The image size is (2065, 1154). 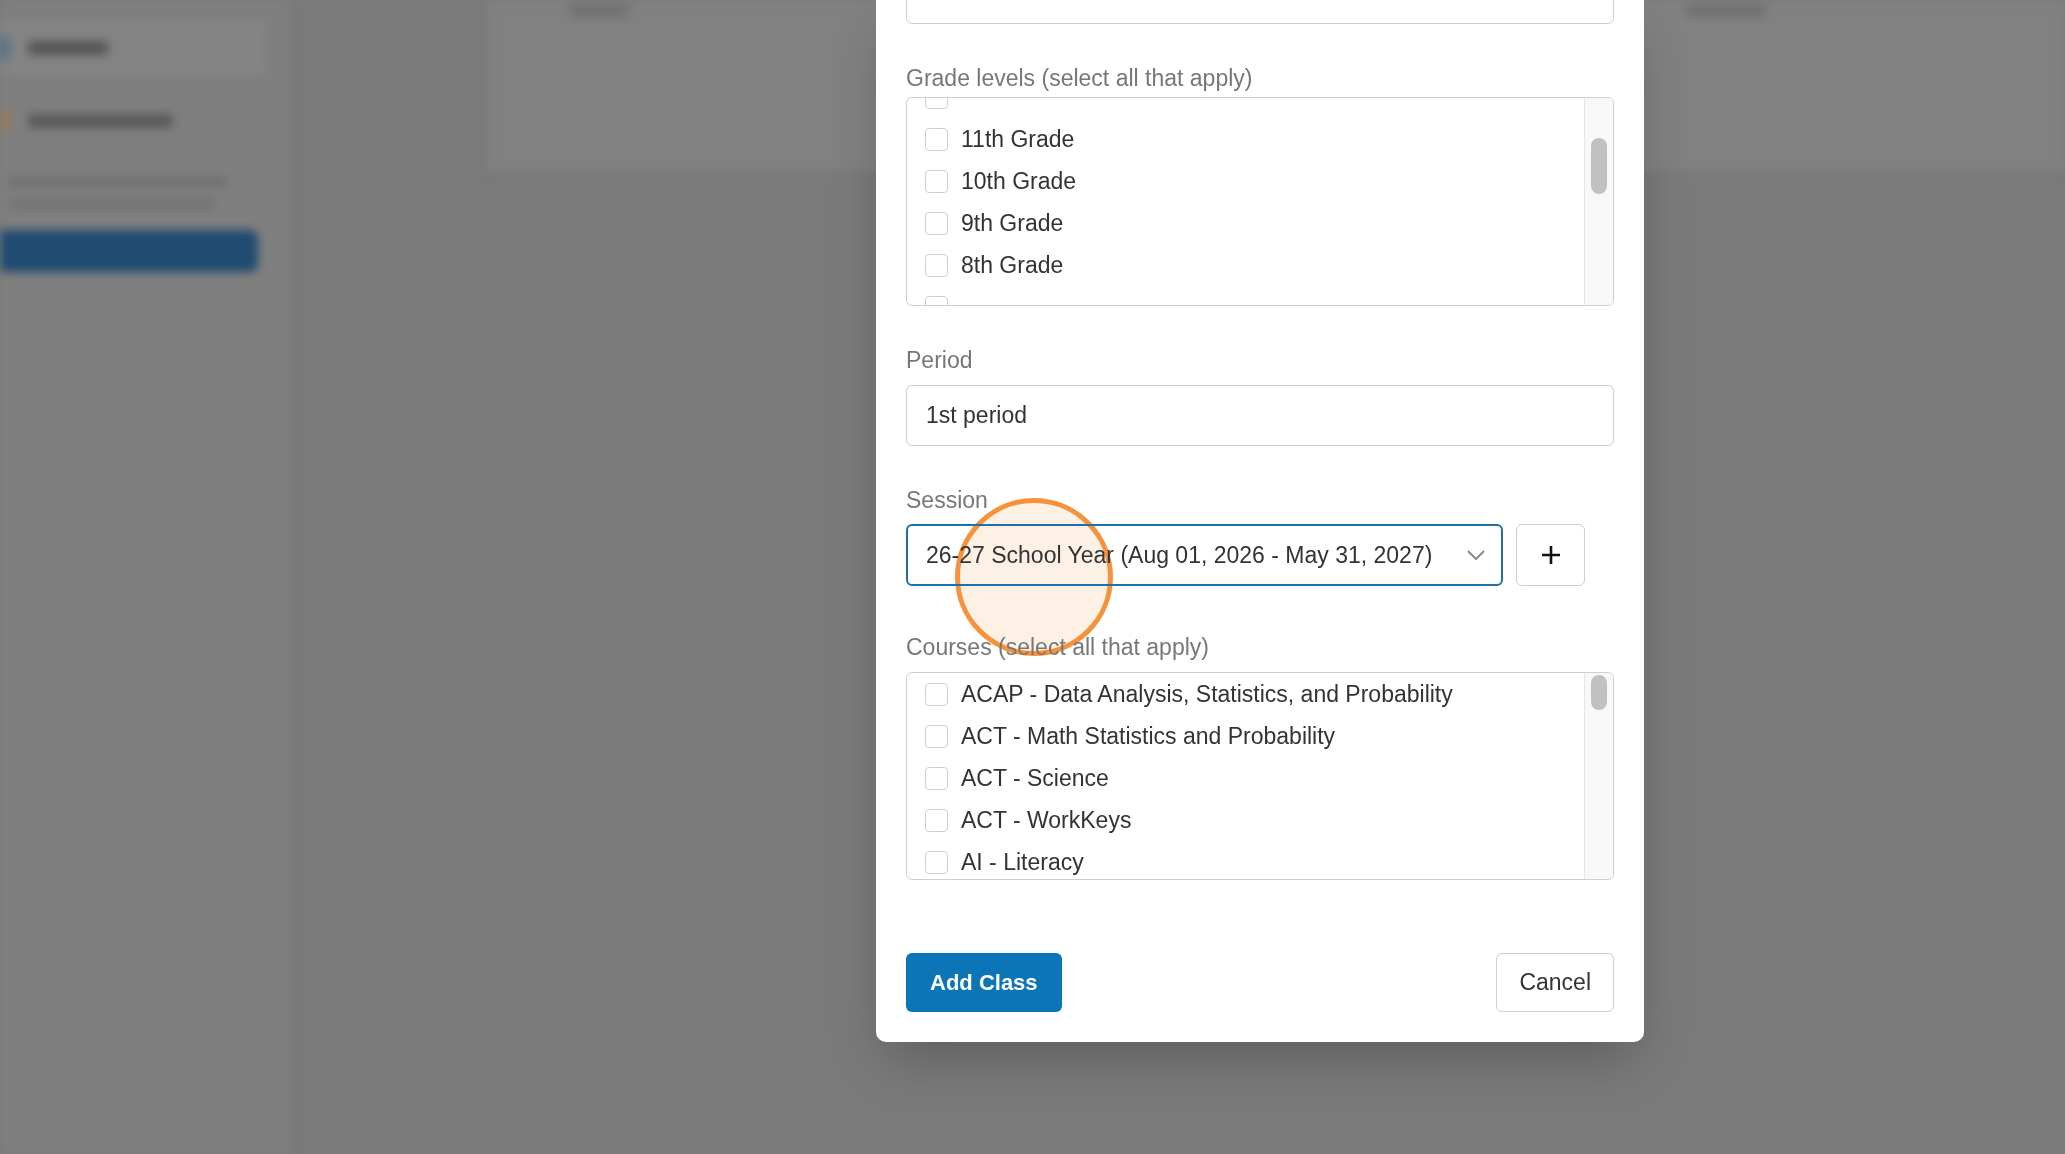 What do you see at coordinates (994, 223) in the screenshot?
I see `grade-option: 9th Grade` at bounding box center [994, 223].